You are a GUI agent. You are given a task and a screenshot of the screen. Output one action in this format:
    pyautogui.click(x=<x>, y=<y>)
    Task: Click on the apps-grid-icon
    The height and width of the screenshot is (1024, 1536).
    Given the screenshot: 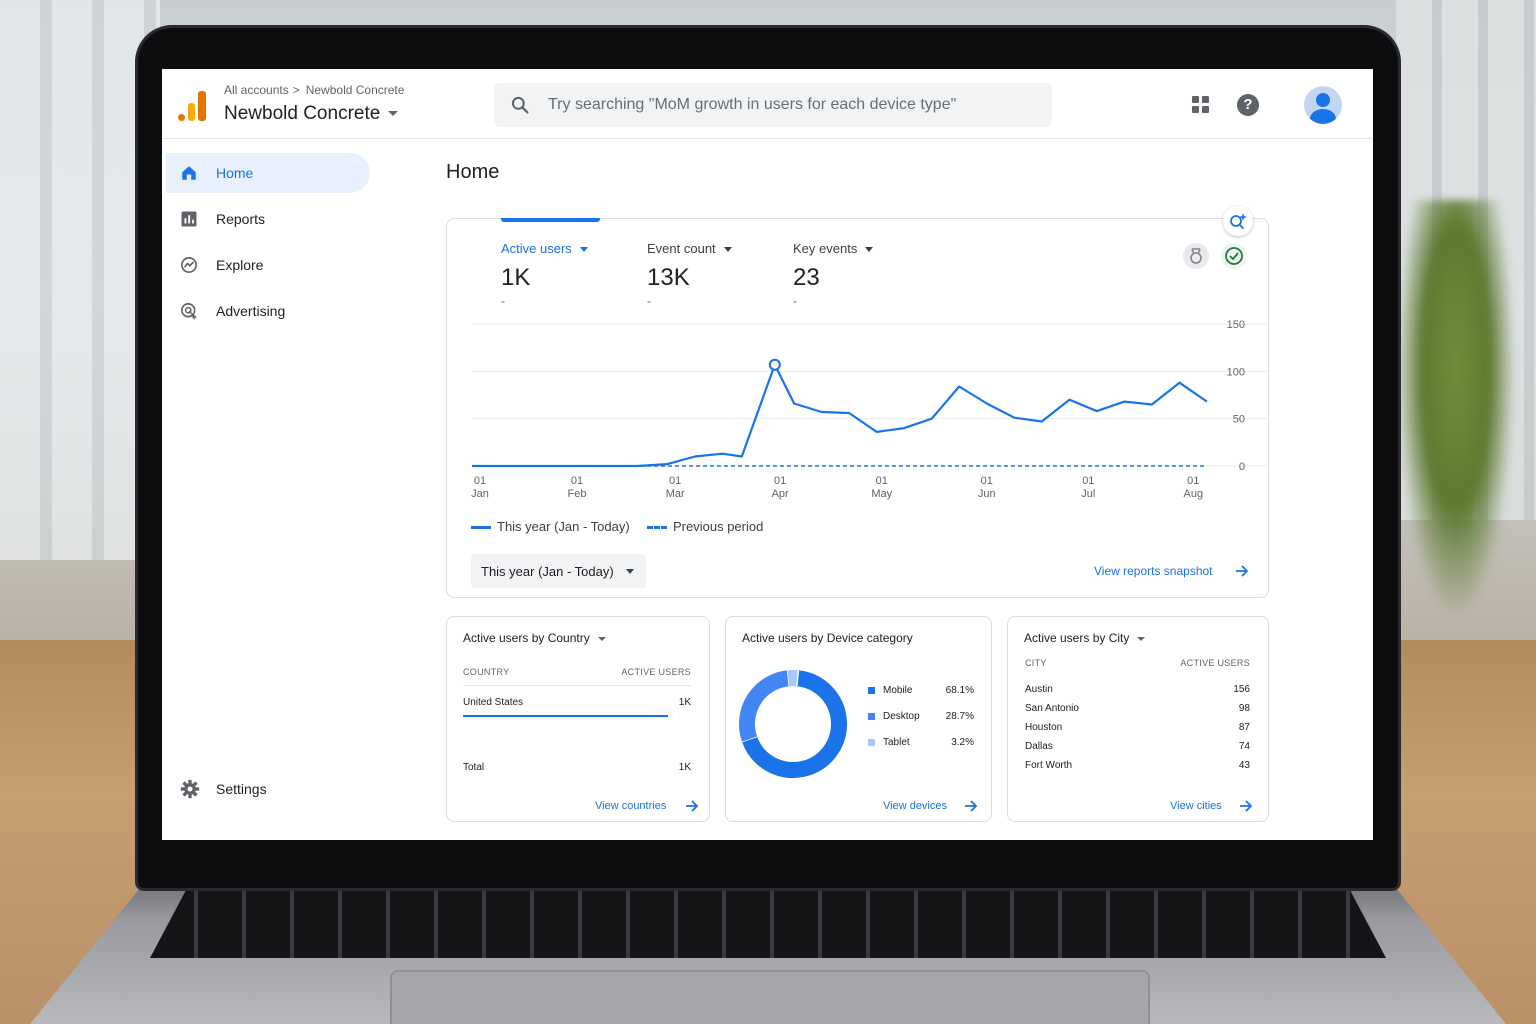 What is the action you would take?
    pyautogui.click(x=1201, y=105)
    